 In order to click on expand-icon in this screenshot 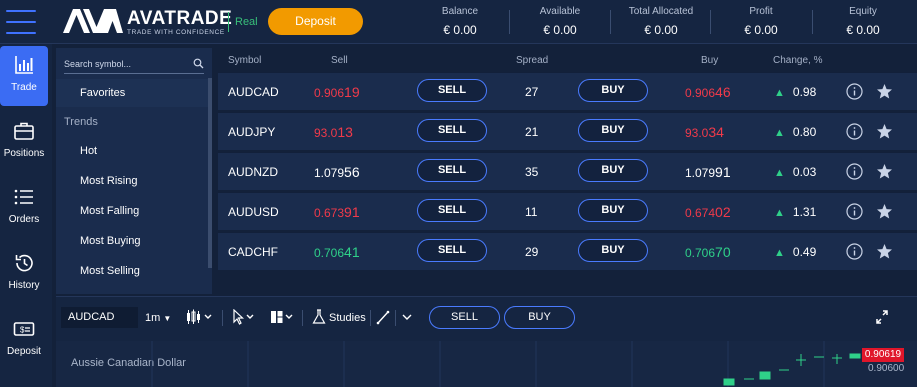, I will do `click(882, 317)`.